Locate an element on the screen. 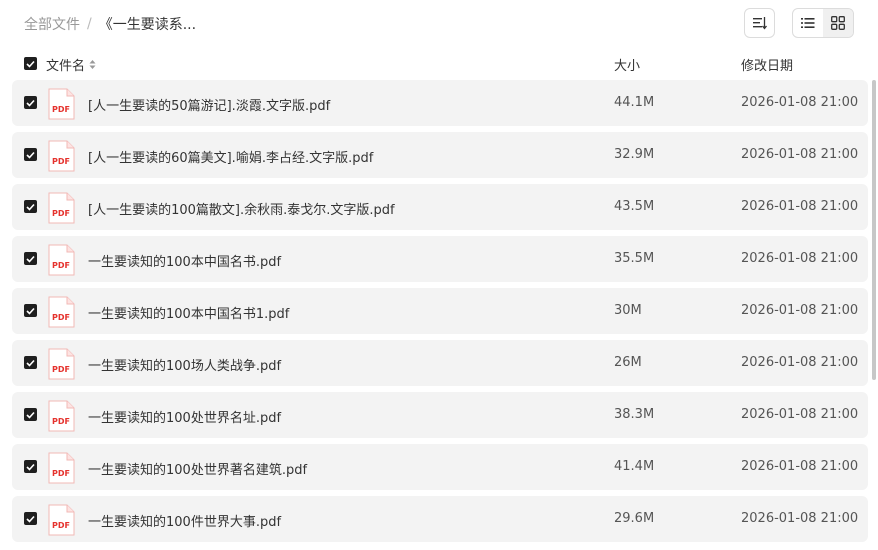  breadcrumb-root-link: 全部文件 is located at coordinates (52, 24).